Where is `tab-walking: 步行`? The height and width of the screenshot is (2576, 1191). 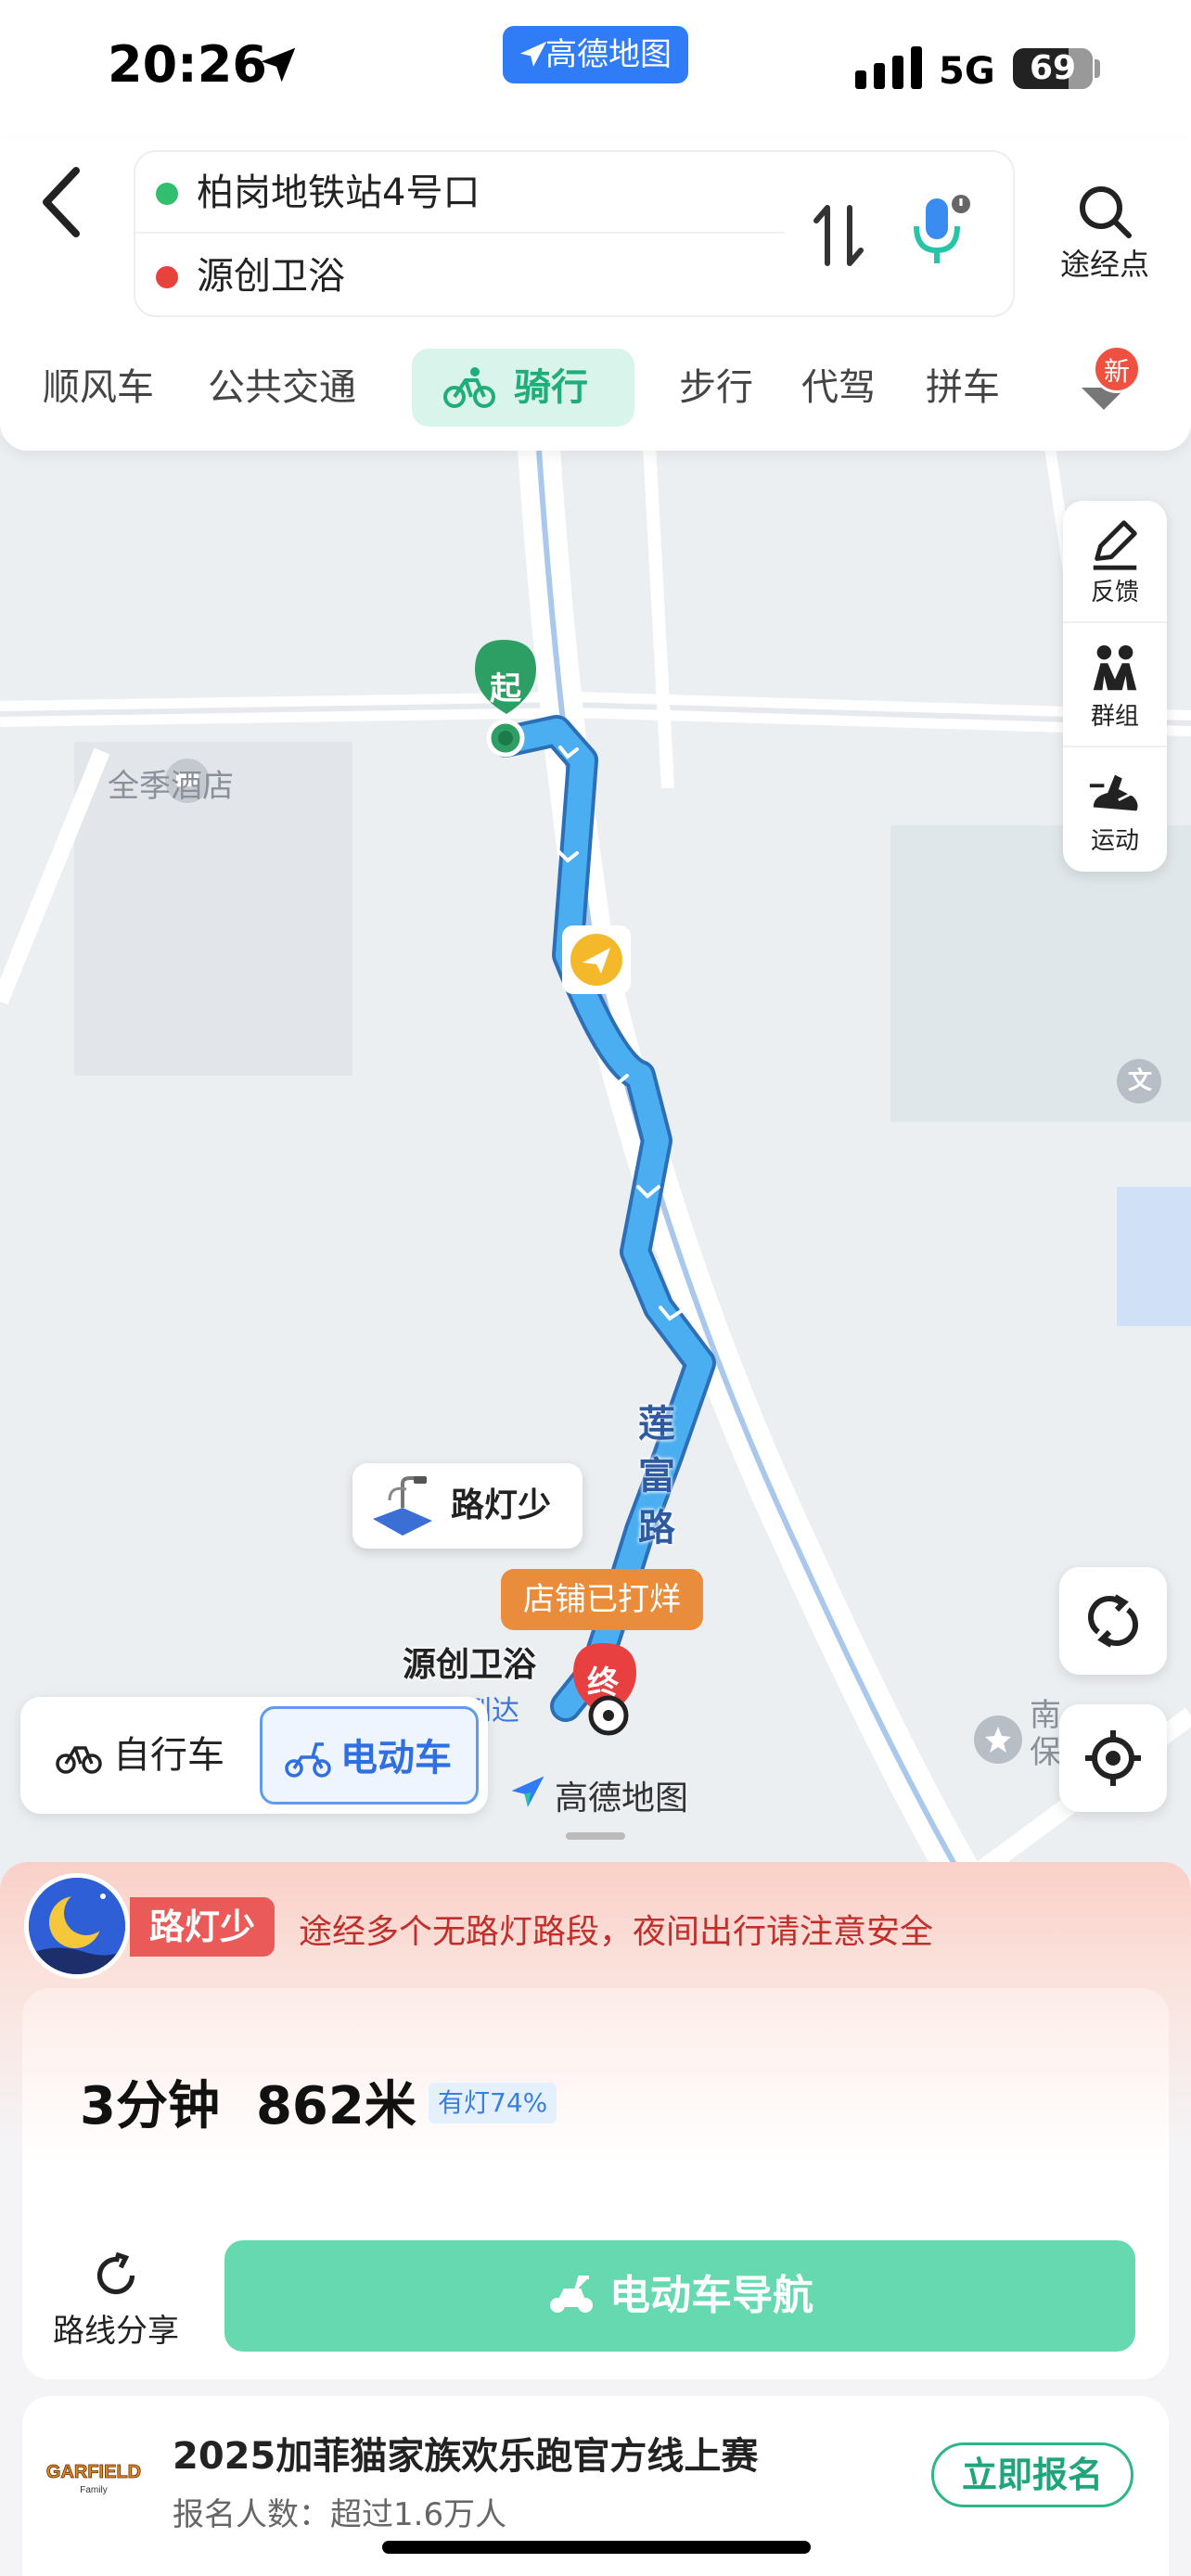
tab-walking: 步行 is located at coordinates (716, 388).